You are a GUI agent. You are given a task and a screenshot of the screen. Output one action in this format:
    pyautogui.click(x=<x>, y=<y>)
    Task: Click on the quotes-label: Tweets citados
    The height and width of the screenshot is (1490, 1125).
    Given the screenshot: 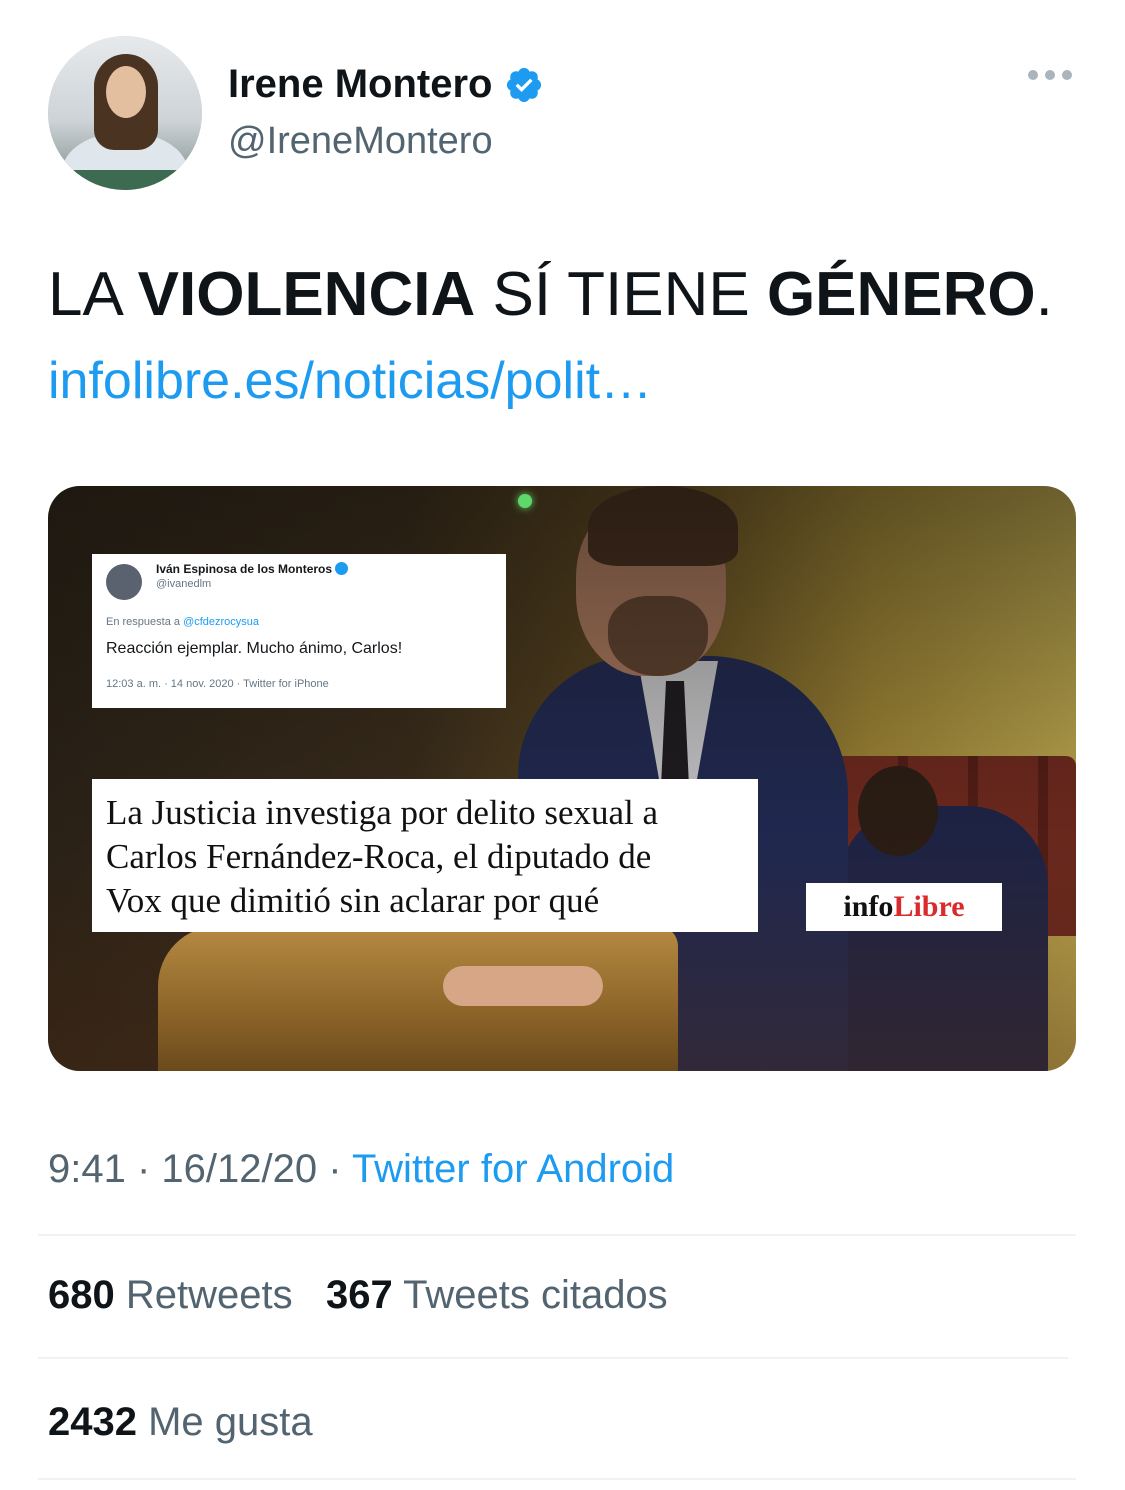 What is the action you would take?
    pyautogui.click(x=535, y=1295)
    